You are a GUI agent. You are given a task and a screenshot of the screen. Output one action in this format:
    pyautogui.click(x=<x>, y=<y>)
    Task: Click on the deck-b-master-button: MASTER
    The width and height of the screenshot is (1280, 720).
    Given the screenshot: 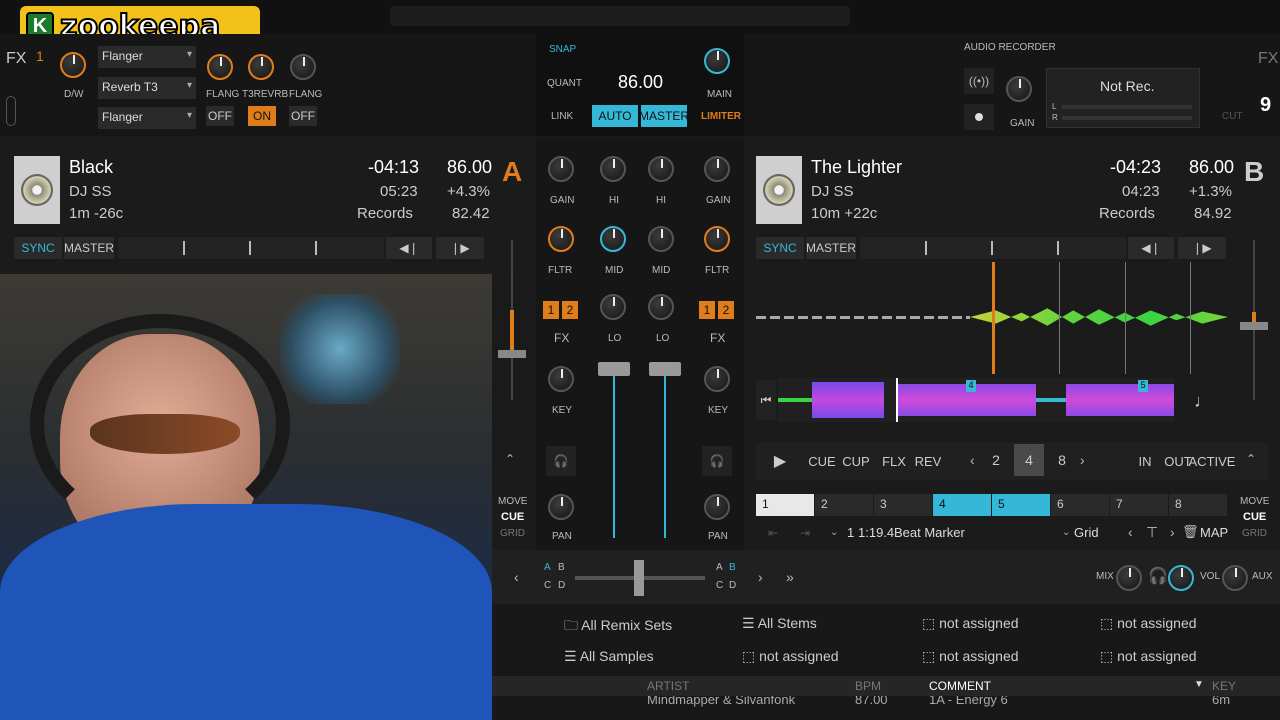 What is the action you would take?
    pyautogui.click(x=831, y=248)
    